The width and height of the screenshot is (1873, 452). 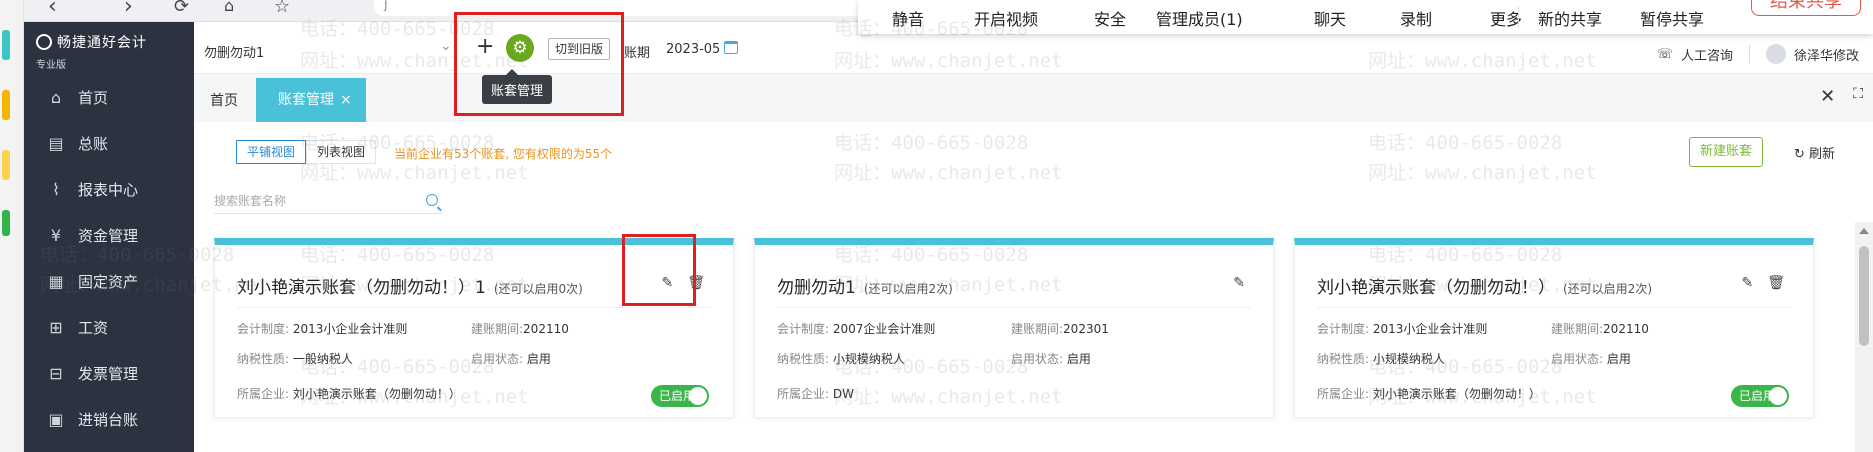 What do you see at coordinates (282, 8) in the screenshot?
I see `star-icon: ☆` at bounding box center [282, 8].